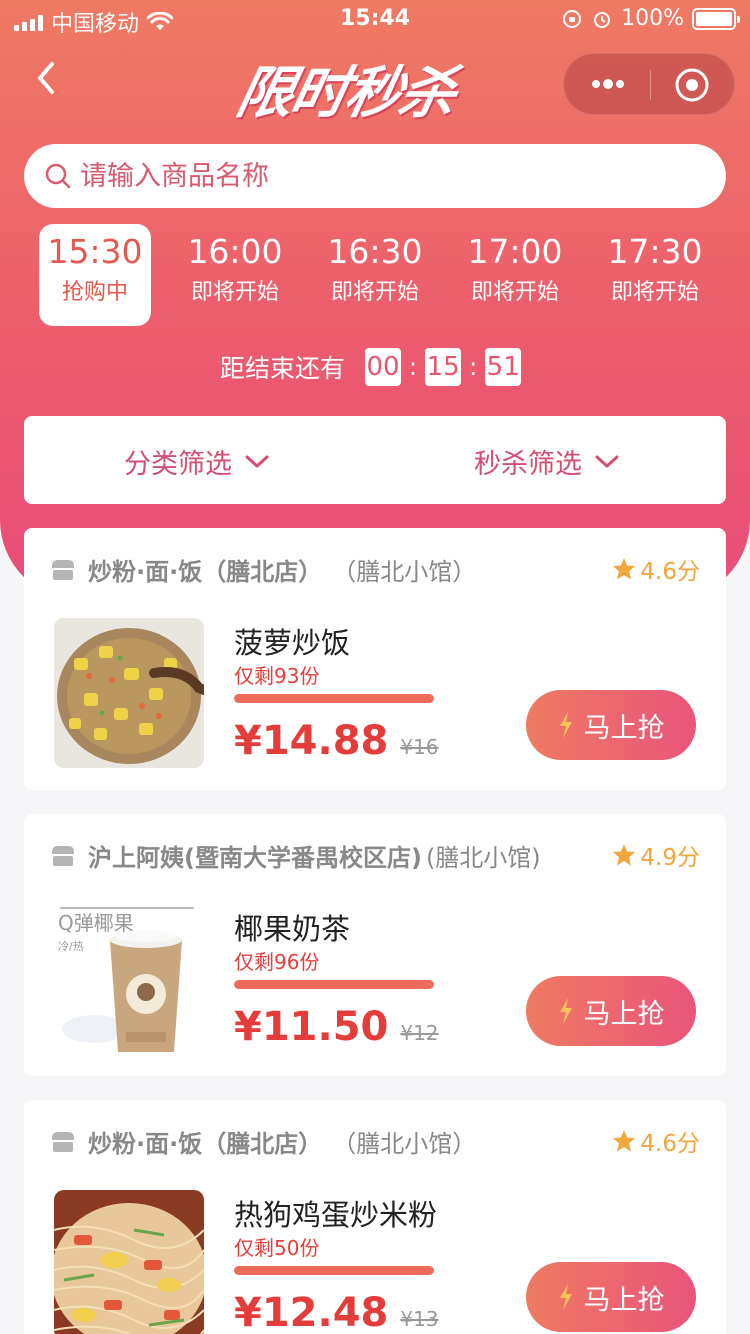 The width and height of the screenshot is (750, 1334). Describe the element at coordinates (336, 1215) in the screenshot. I see `product-title: 热狗鸡蛋炒米粉` at that location.